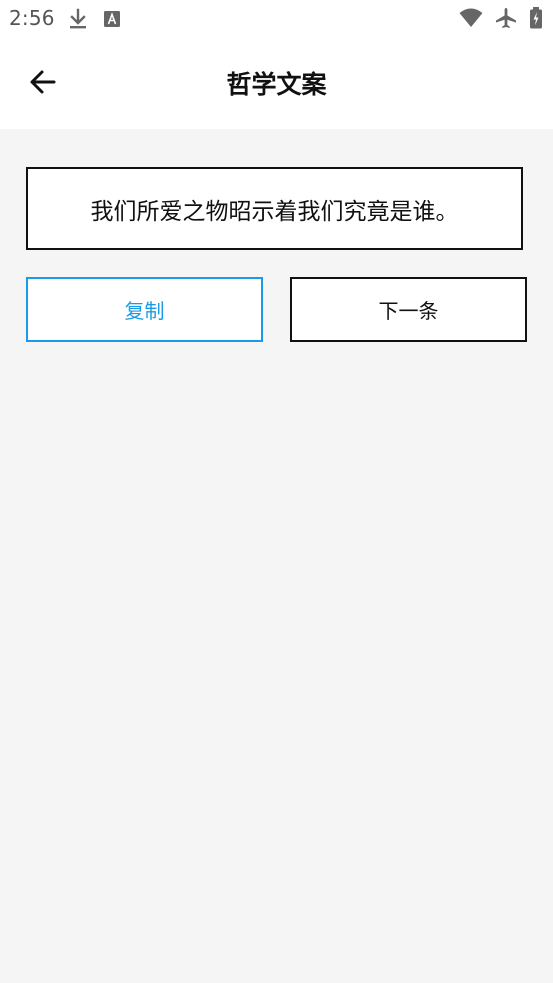  I want to click on status-left-icons, so click(94, 21).